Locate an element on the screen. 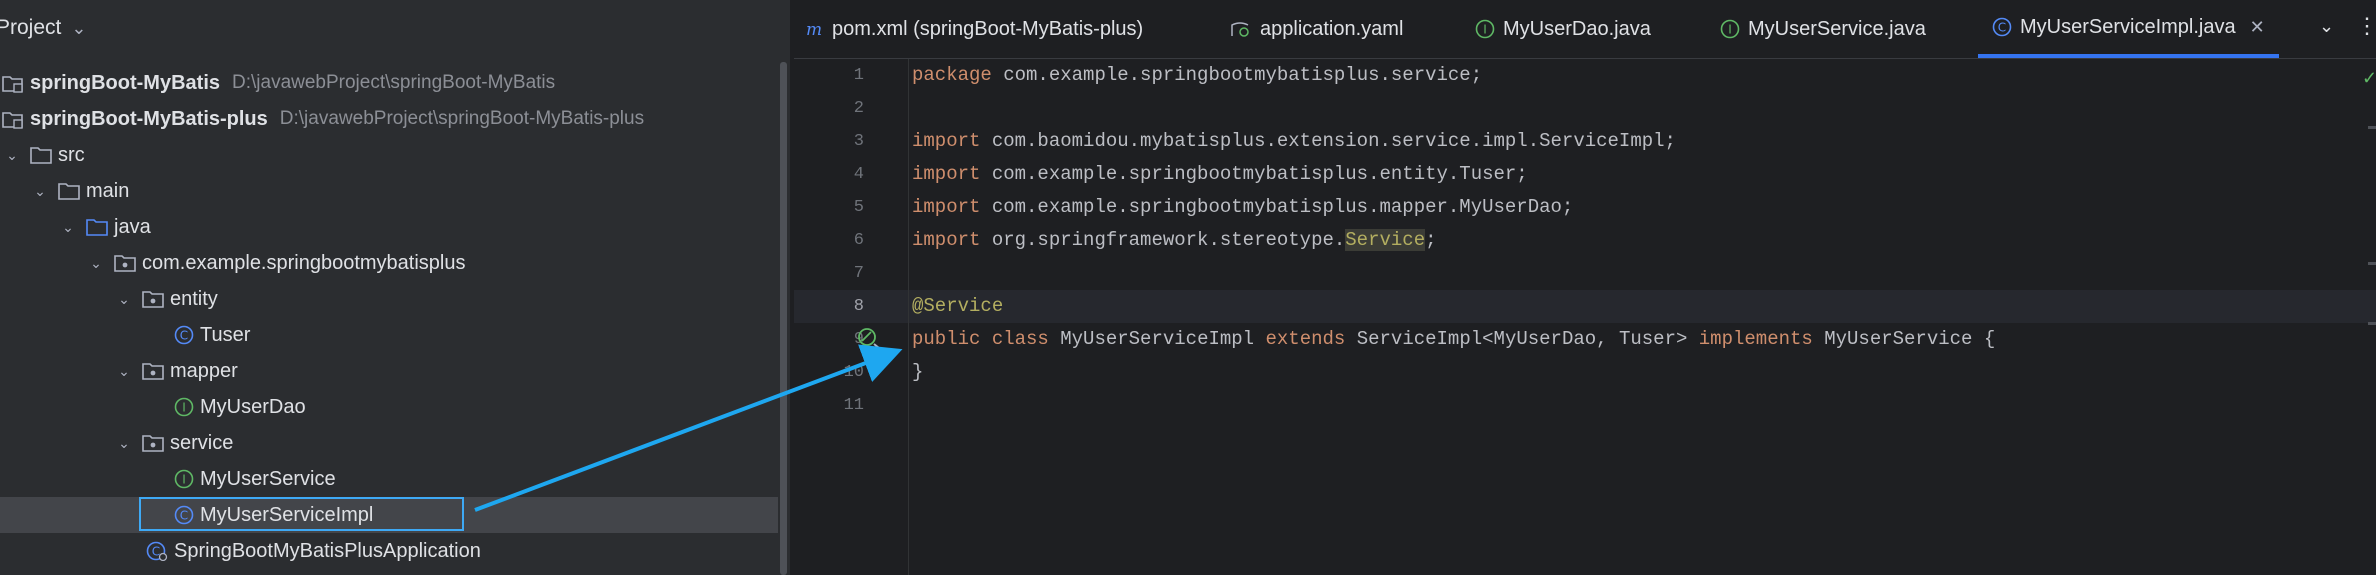  tree-item-label: springBoot-MyBatis-plus is located at coordinates (149, 118).